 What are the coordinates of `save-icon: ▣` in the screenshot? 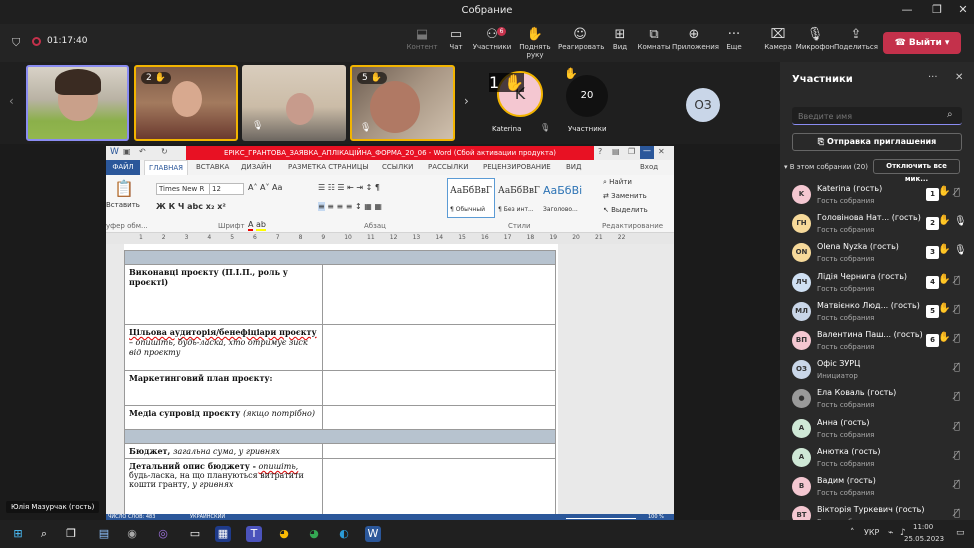 It's located at (127, 151).